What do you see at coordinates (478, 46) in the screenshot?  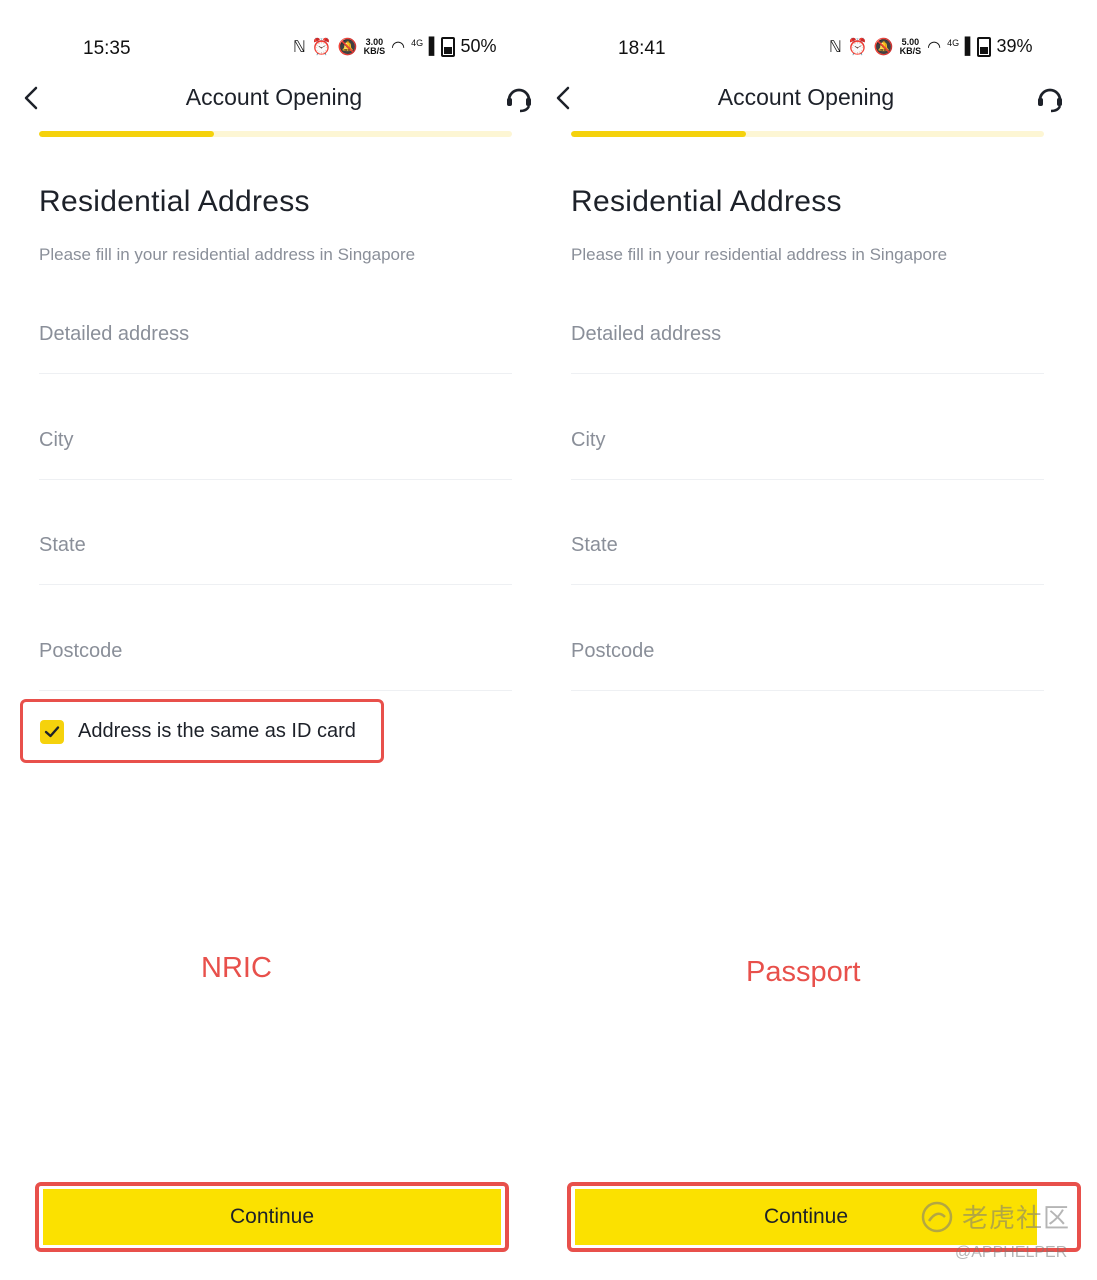 I see `battery-percent: 50%` at bounding box center [478, 46].